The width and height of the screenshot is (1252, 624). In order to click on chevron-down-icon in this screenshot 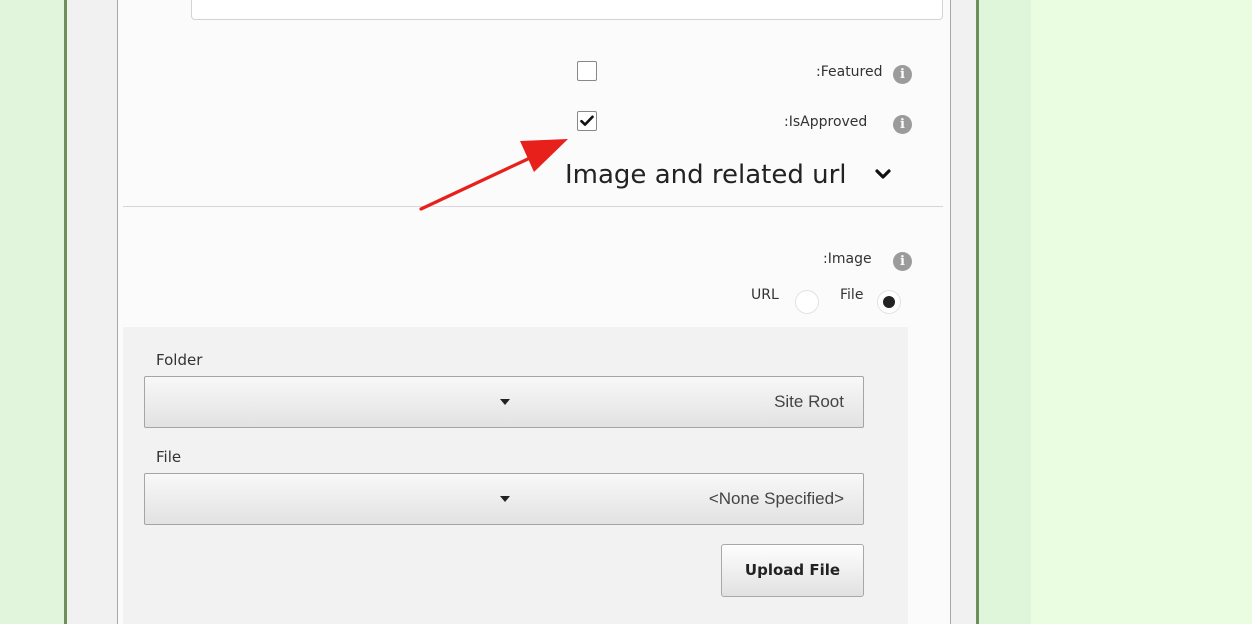, I will do `click(883, 175)`.